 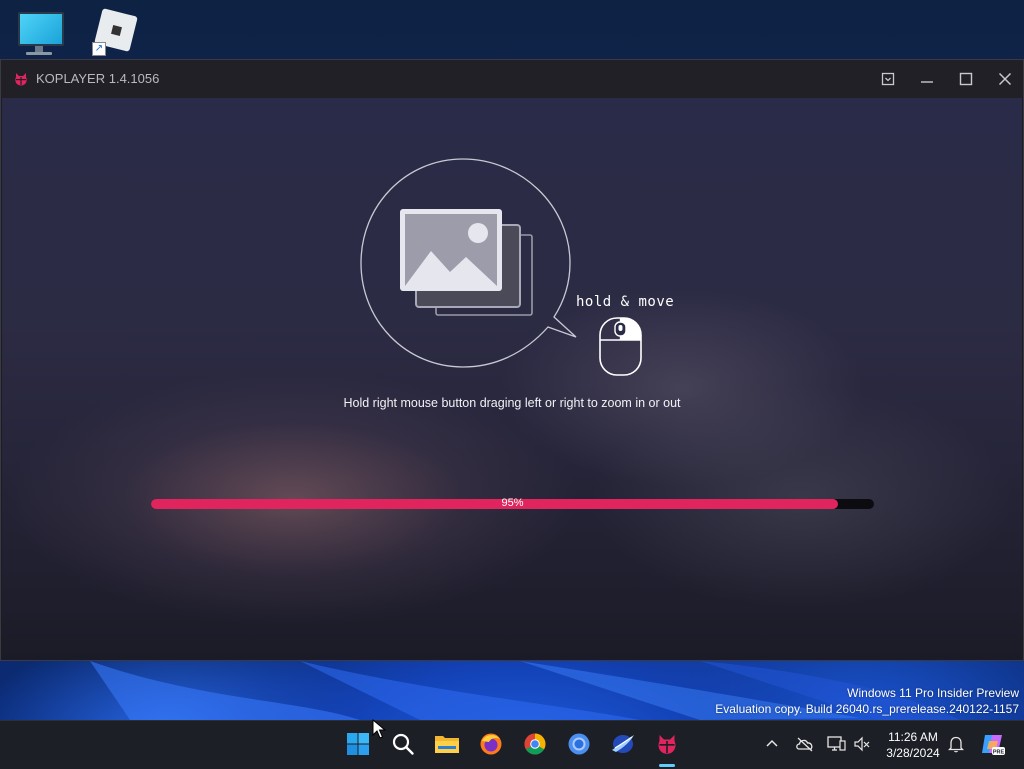 I want to click on close-icon, so click(x=1005, y=79).